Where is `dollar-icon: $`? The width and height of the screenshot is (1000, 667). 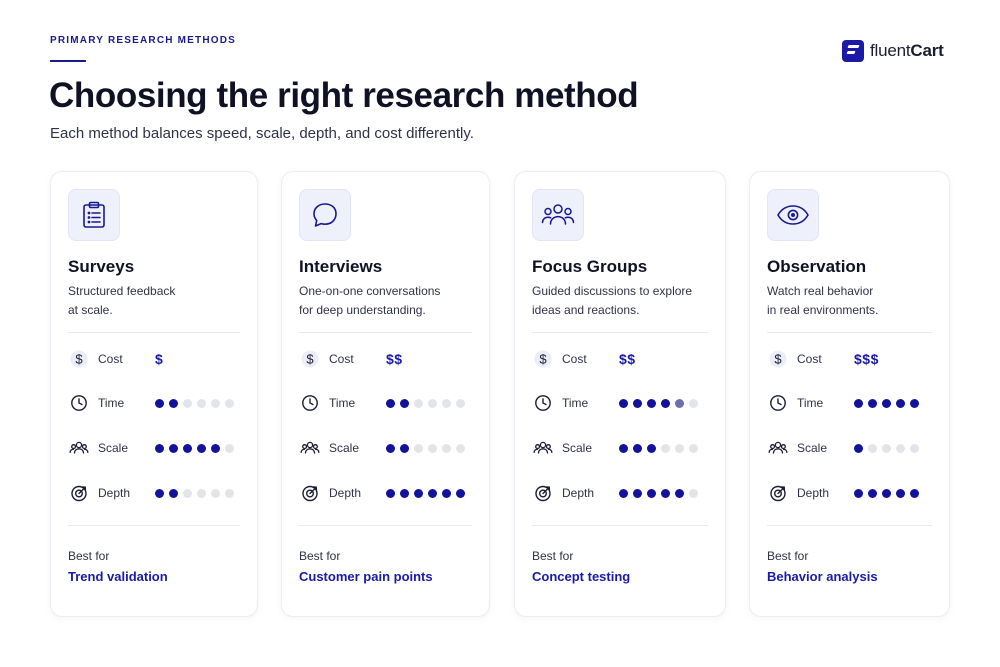
dollar-icon: $ is located at coordinates (310, 359).